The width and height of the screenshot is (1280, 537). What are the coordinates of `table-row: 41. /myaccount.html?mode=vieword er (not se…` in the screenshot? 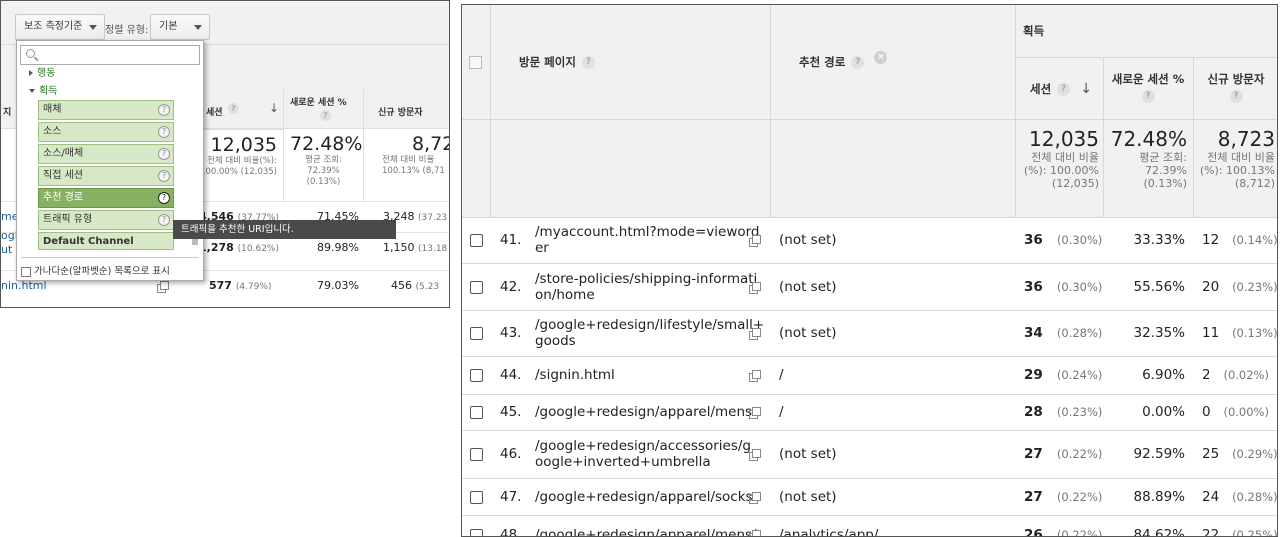 It's located at (870, 240).